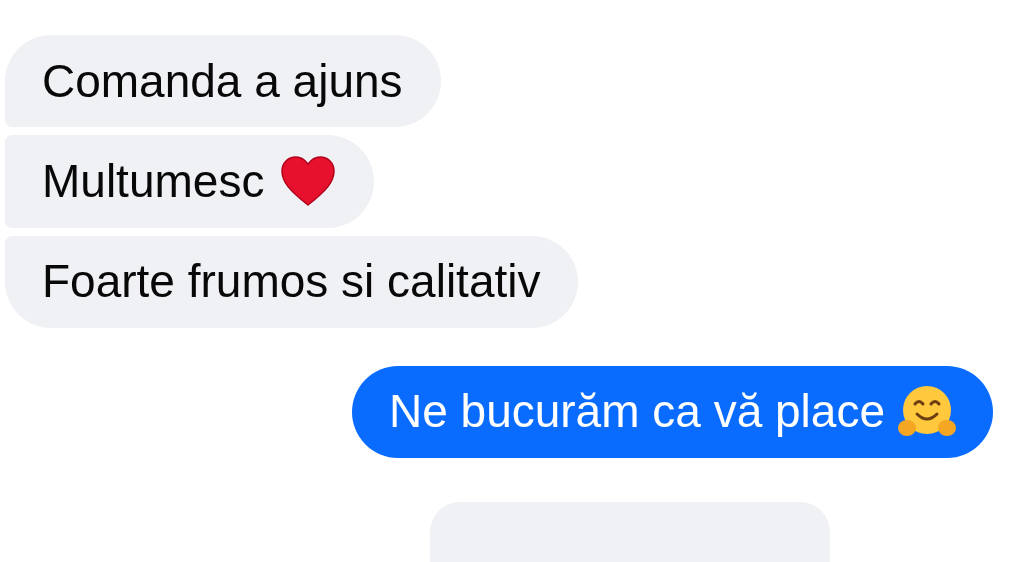  I want to click on message-text: Comanda a ajuns, so click(222, 81).